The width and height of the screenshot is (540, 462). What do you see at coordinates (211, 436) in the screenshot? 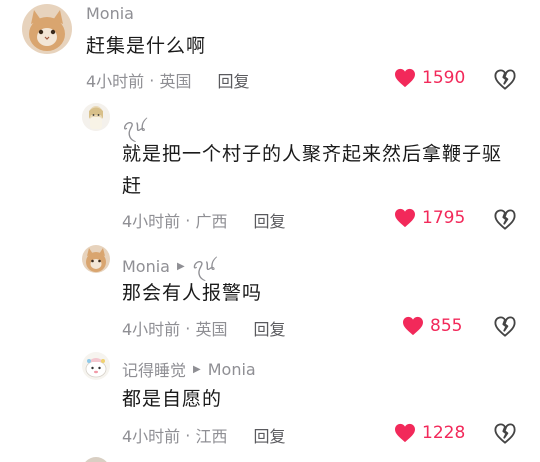
I see `comment-location: 江西` at bounding box center [211, 436].